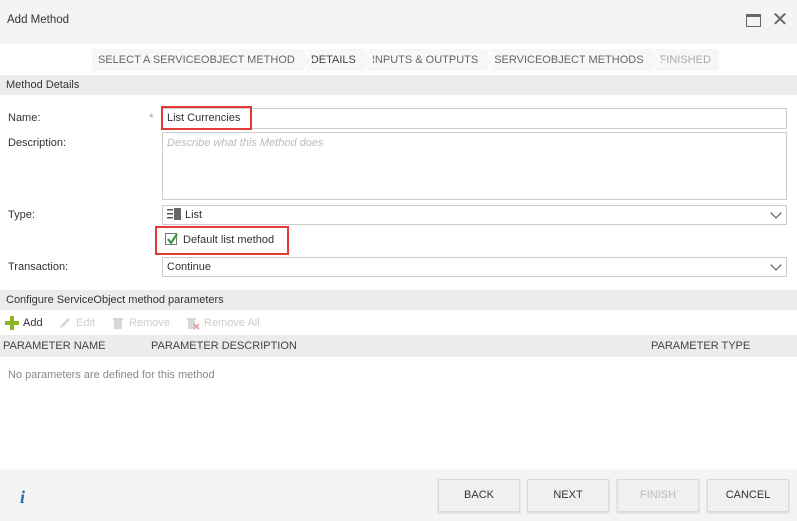 This screenshot has width=797, height=521. I want to click on column-parameter-type: PARAMETER TYPE, so click(700, 346).